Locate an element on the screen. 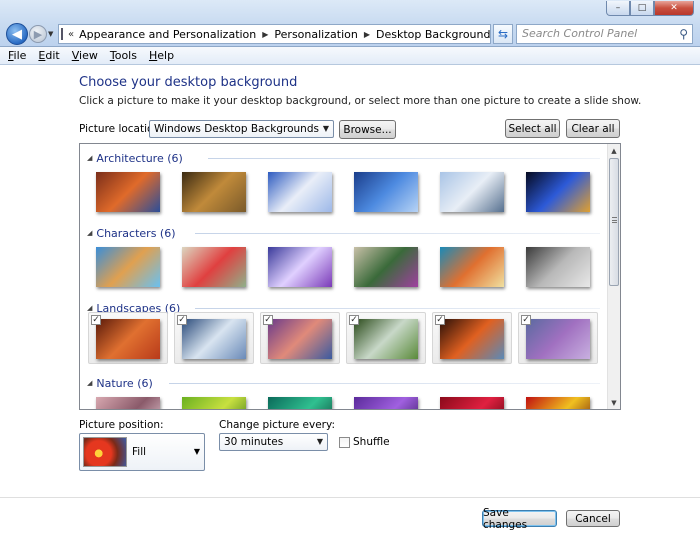 The height and width of the screenshot is (543, 700). forward-button: ▶ is located at coordinates (38, 34).